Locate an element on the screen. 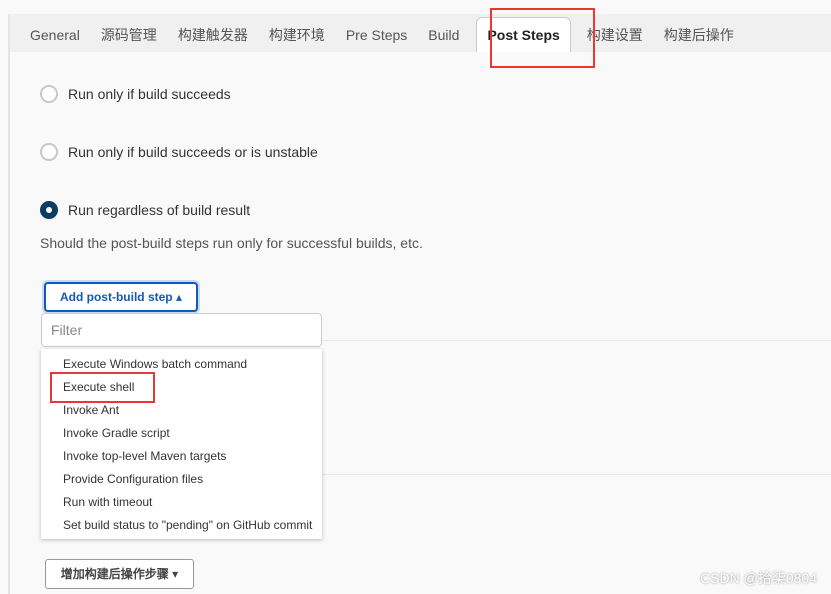  radio-run-regardless: Run regardless of build result is located at coordinates (145, 210).